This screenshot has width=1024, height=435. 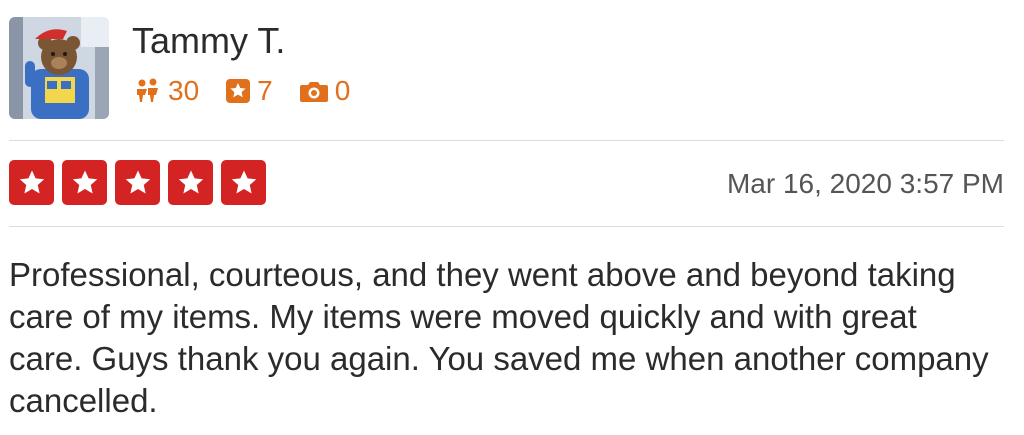 I want to click on friends-count-value: 30, so click(x=184, y=90).